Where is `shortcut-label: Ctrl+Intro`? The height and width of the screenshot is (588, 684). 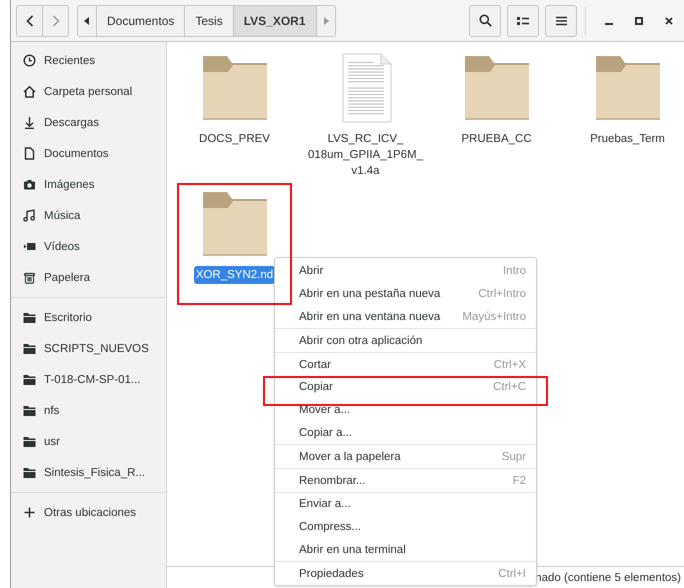 shortcut-label: Ctrl+Intro is located at coordinates (502, 294).